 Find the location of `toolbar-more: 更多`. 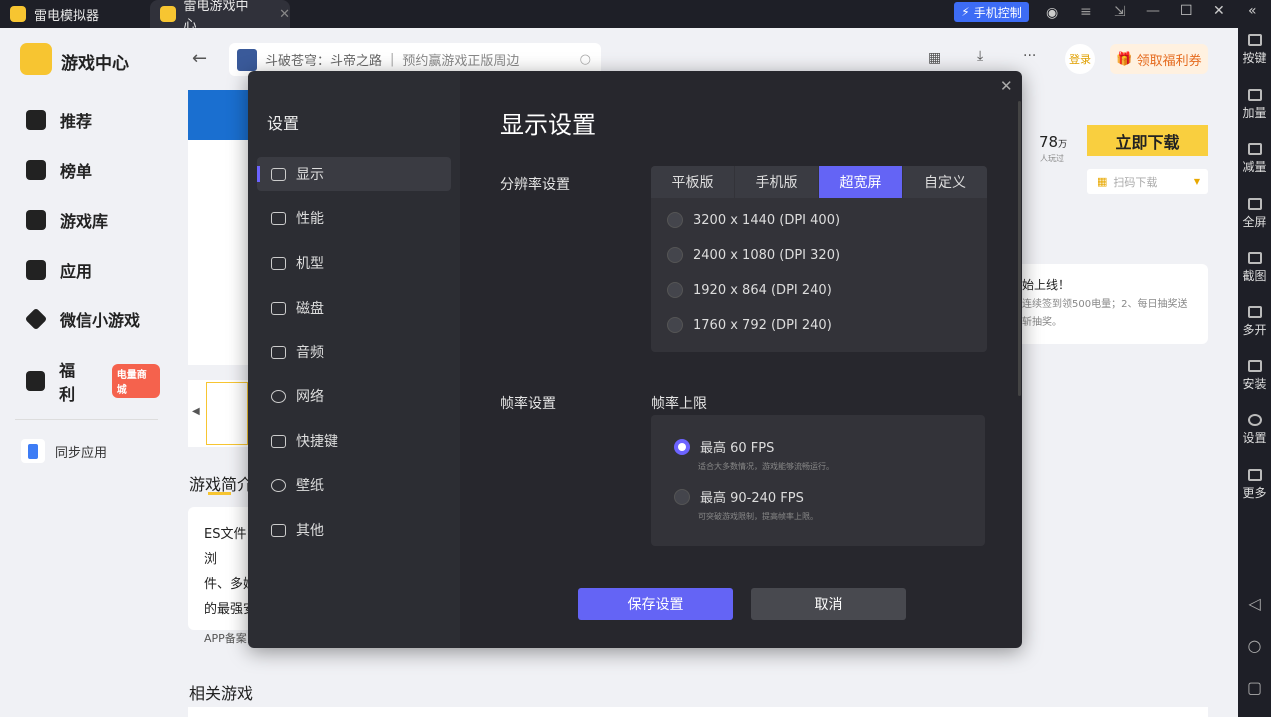

toolbar-more: 更多 is located at coordinates (1254, 485).